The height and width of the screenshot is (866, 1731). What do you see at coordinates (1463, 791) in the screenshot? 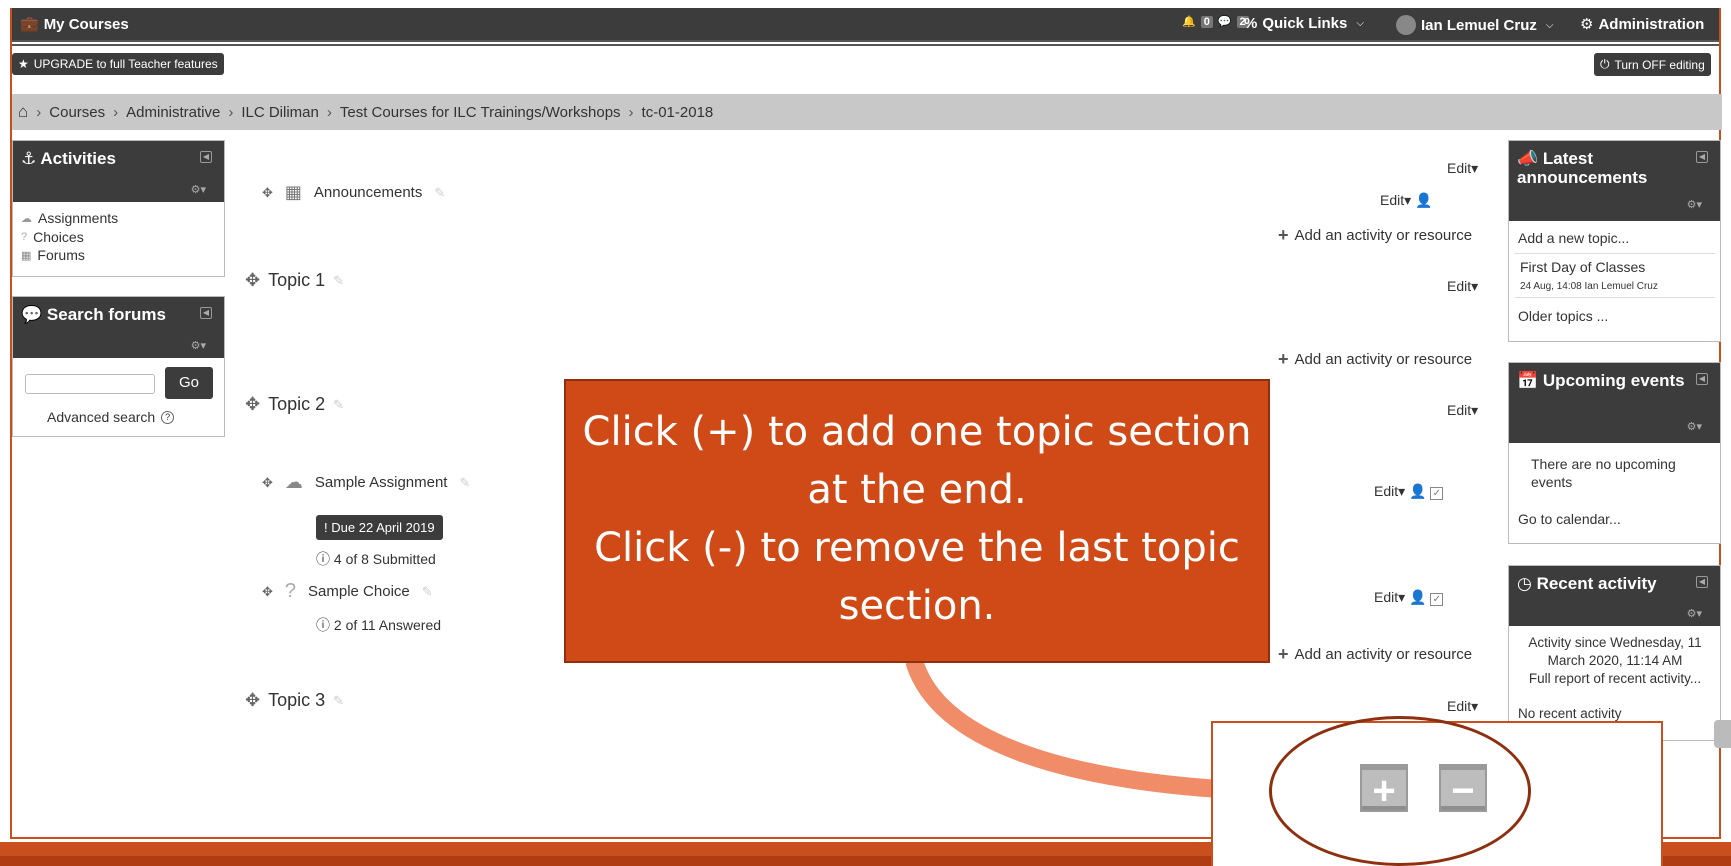
I see `minus-icon: −` at bounding box center [1463, 791].